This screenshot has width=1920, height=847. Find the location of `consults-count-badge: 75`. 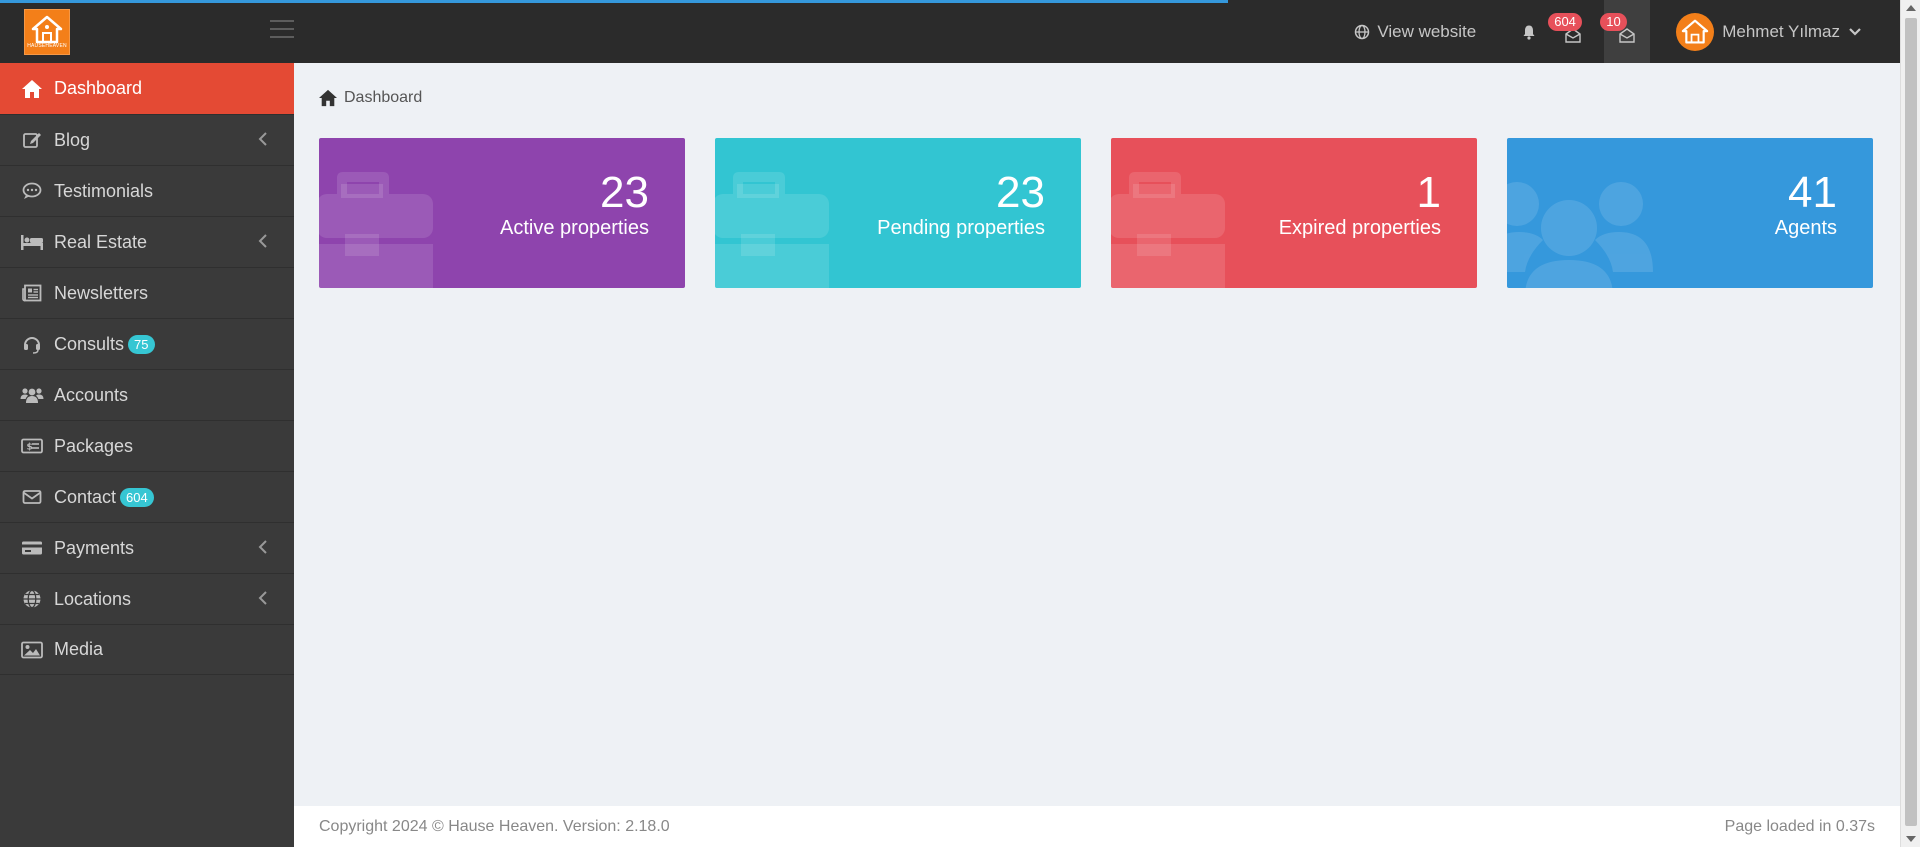

consults-count-badge: 75 is located at coordinates (141, 344).